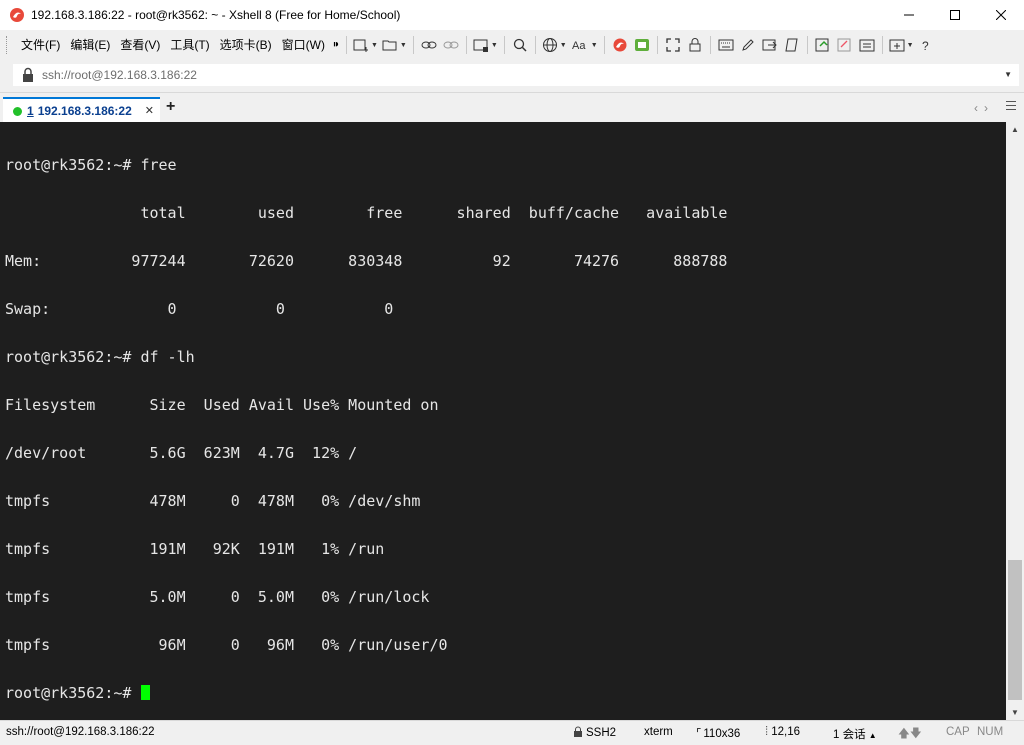  What do you see at coordinates (213, 501) in the screenshot?
I see `terminal-line: tmpfs 478M 0 478M 0% /dev/shm` at bounding box center [213, 501].